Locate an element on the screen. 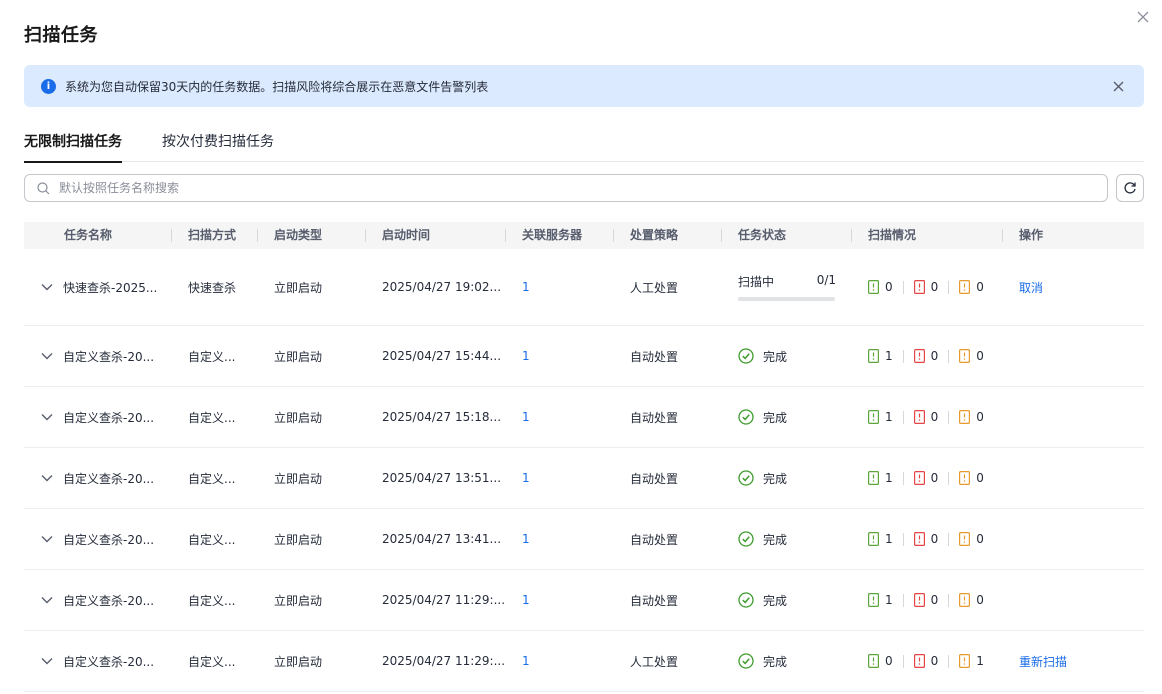  cell-status: 完成 is located at coordinates (787, 661).